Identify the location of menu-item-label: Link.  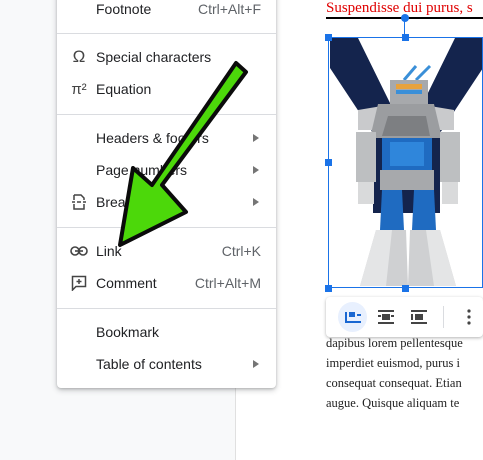
(109, 251).